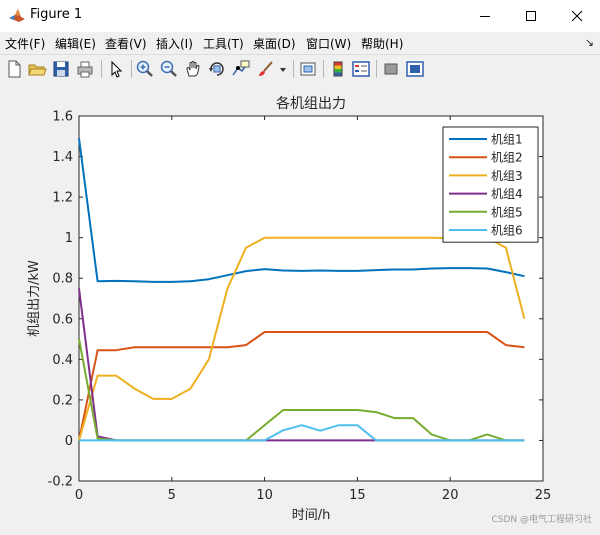 The width and height of the screenshot is (600, 535). Describe the element at coordinates (34, 298) in the screenshot. I see `y-axis-label: 机组出力/kW` at that location.